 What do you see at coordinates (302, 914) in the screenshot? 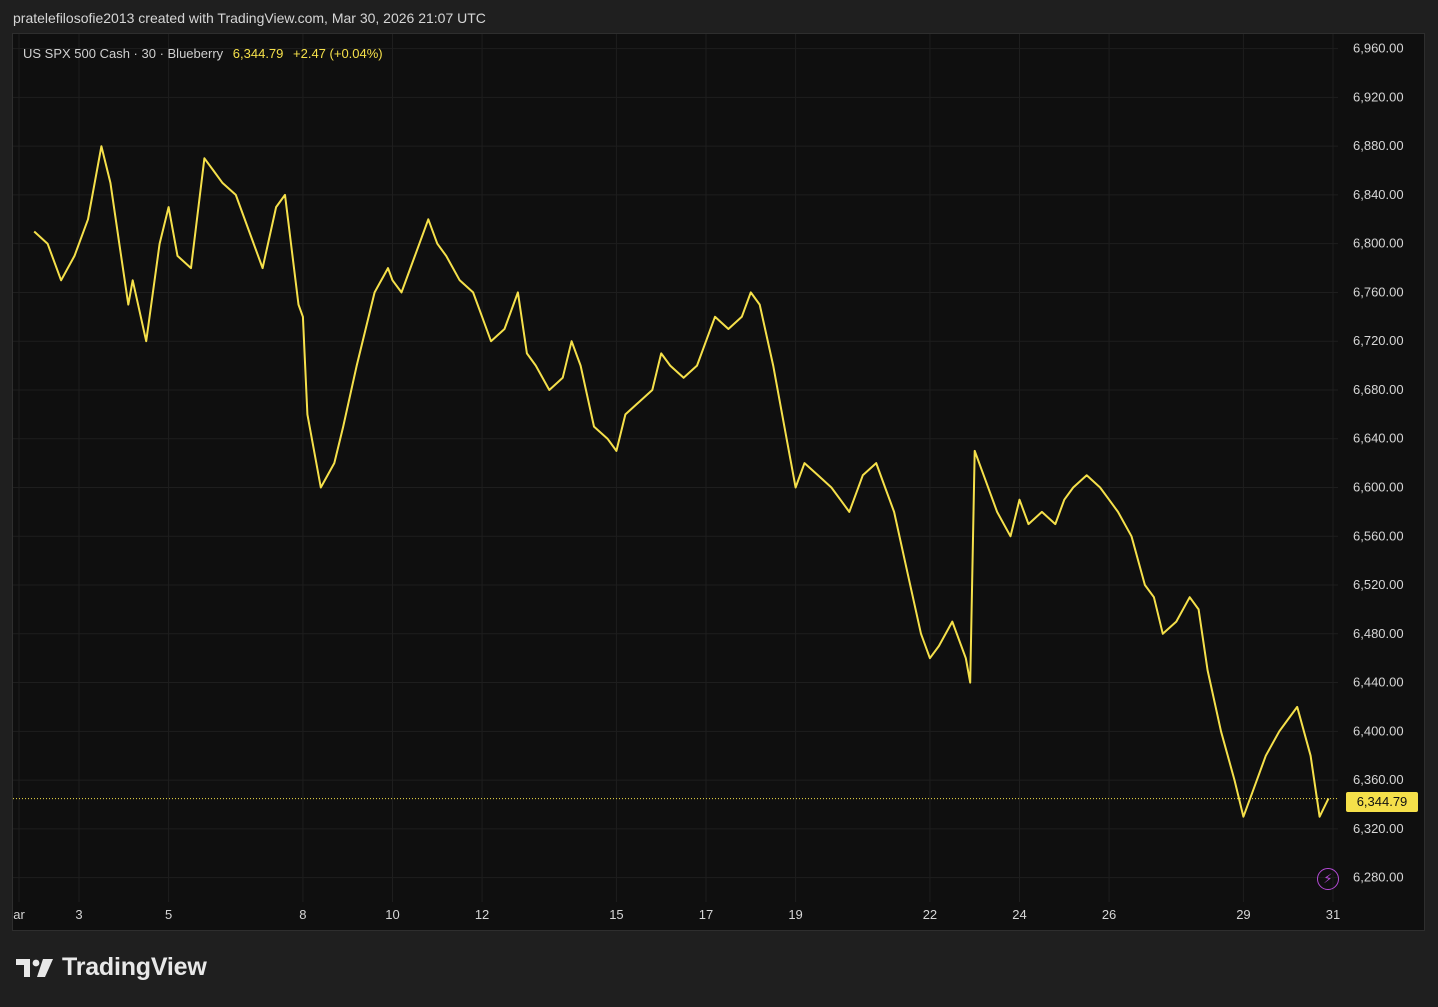
I see `x-tick-label: 8` at bounding box center [302, 914].